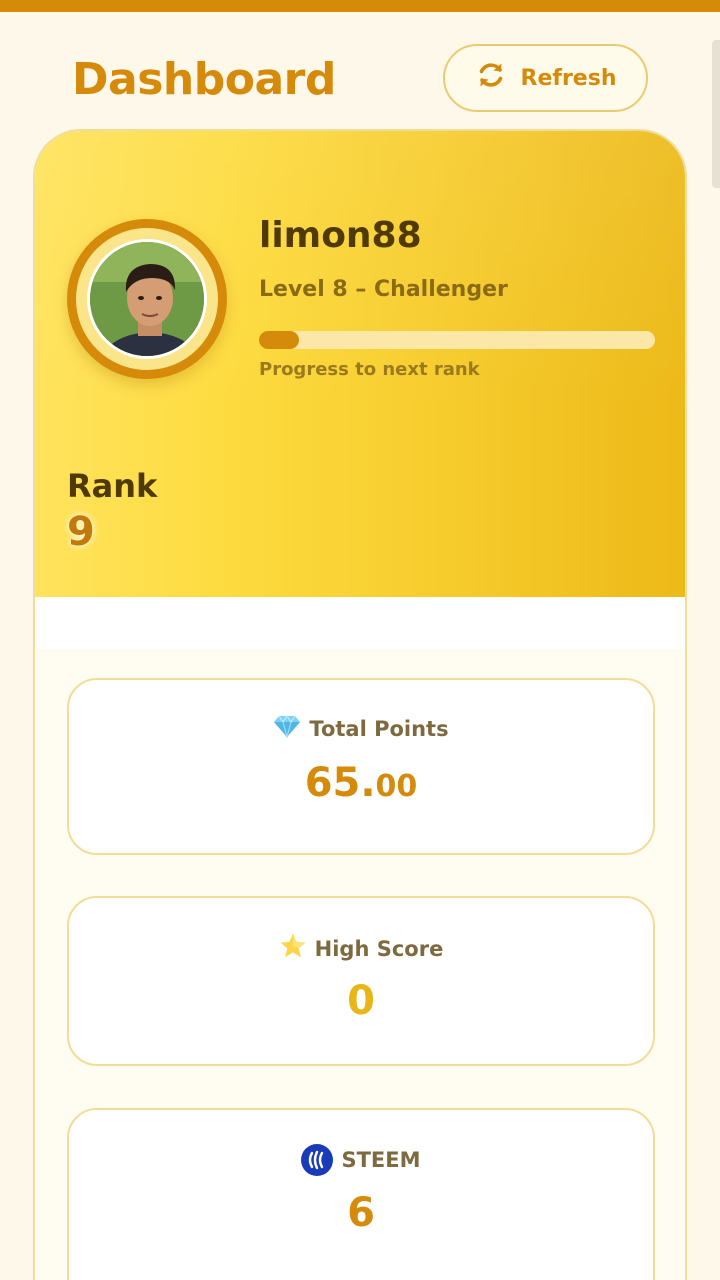 The width and height of the screenshot is (720, 1280). I want to click on gem-icon, so click(287, 728).